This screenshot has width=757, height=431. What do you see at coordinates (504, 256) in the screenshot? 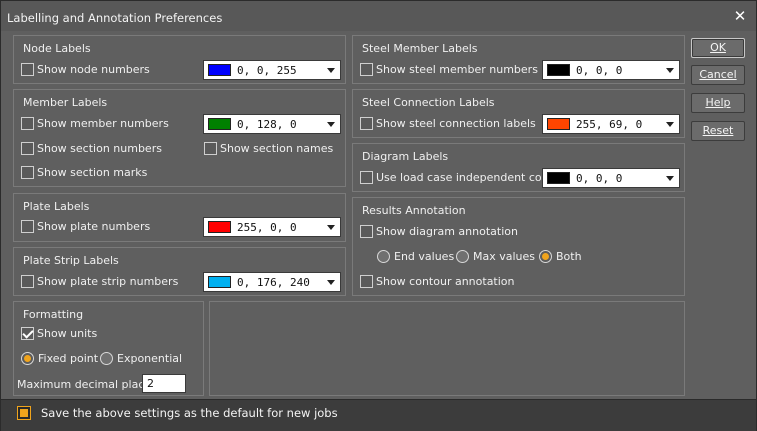
I see `max-values-label: Max values` at bounding box center [504, 256].